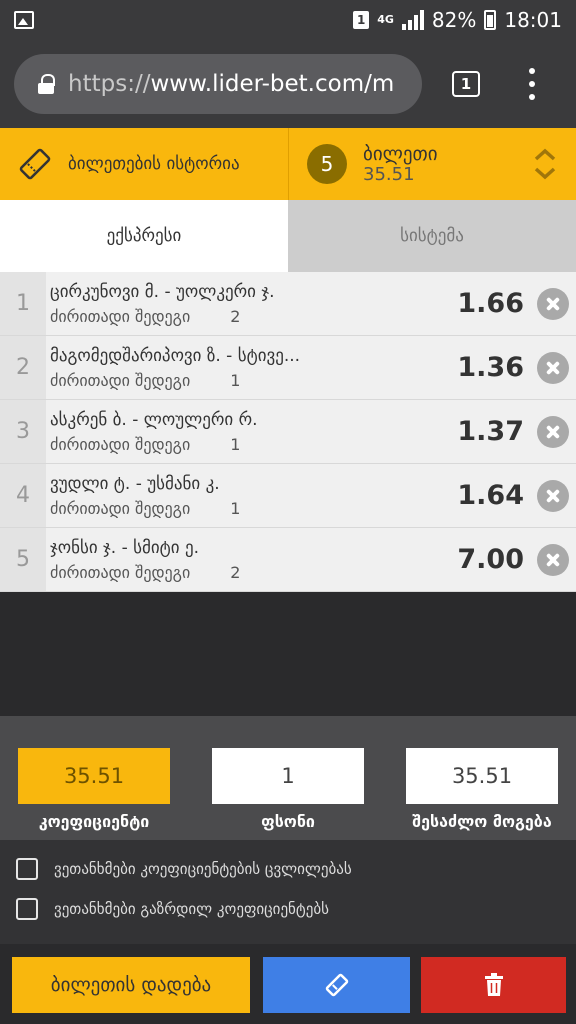 Image resolution: width=576 pixels, height=1024 pixels. What do you see at coordinates (482, 776) in the screenshot?
I see `possible-win-value: 35.51` at bounding box center [482, 776].